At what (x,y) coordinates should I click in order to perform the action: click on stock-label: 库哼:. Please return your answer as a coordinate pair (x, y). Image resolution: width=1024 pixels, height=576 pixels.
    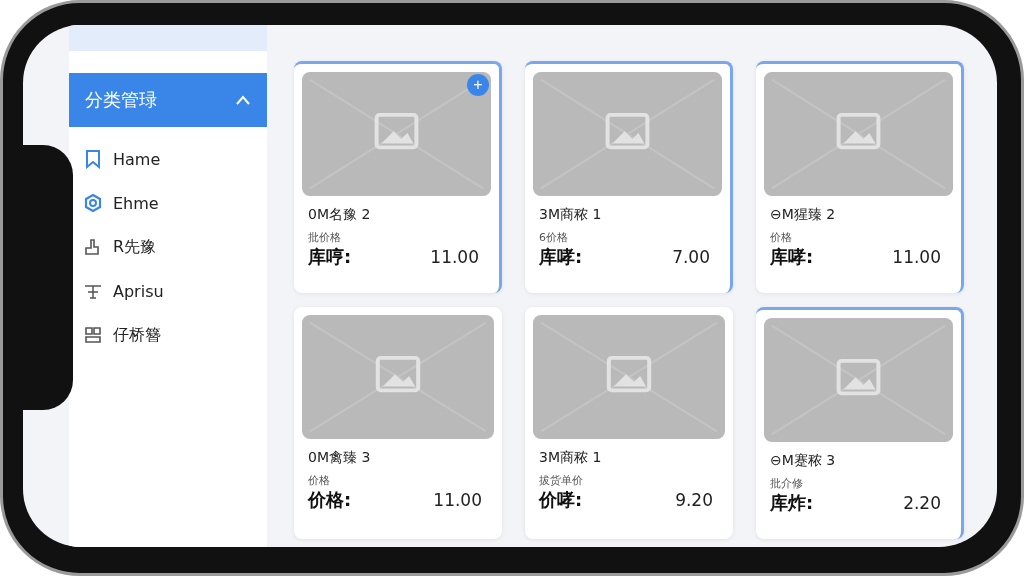
    Looking at the image, I should click on (330, 257).